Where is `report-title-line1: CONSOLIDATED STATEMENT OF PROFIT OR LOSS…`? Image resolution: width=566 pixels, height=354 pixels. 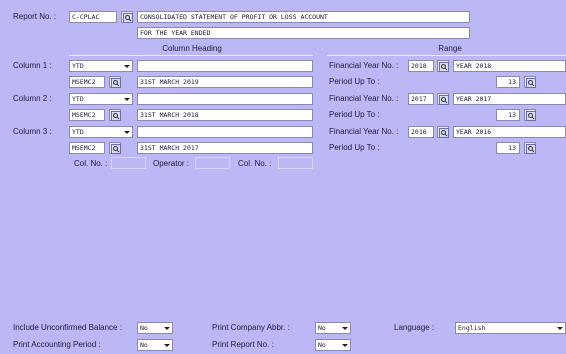 report-title-line1: CONSOLIDATED STATEMENT OF PROFIT OR LOSS… is located at coordinates (303, 17).